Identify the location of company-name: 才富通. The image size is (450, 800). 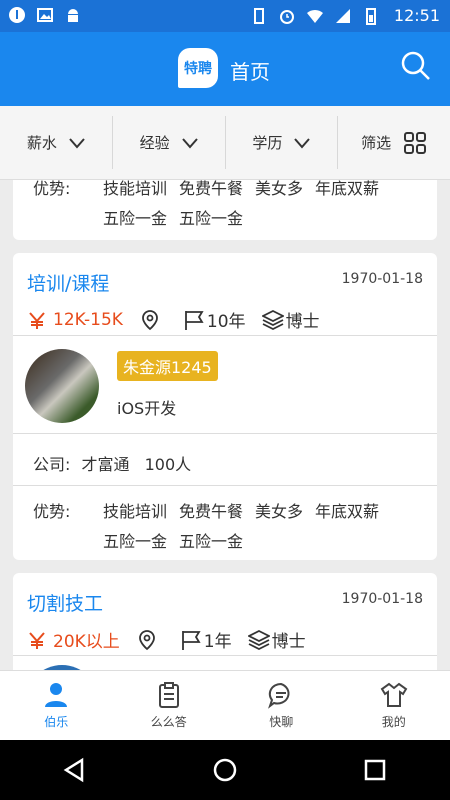
(105, 464).